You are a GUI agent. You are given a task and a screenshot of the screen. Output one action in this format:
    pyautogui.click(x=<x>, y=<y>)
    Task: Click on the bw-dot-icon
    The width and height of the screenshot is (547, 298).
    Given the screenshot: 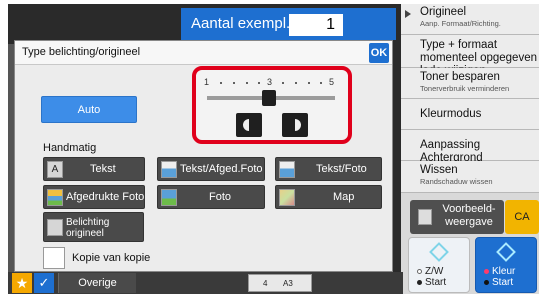 What is the action you would take?
    pyautogui.click(x=419, y=282)
    